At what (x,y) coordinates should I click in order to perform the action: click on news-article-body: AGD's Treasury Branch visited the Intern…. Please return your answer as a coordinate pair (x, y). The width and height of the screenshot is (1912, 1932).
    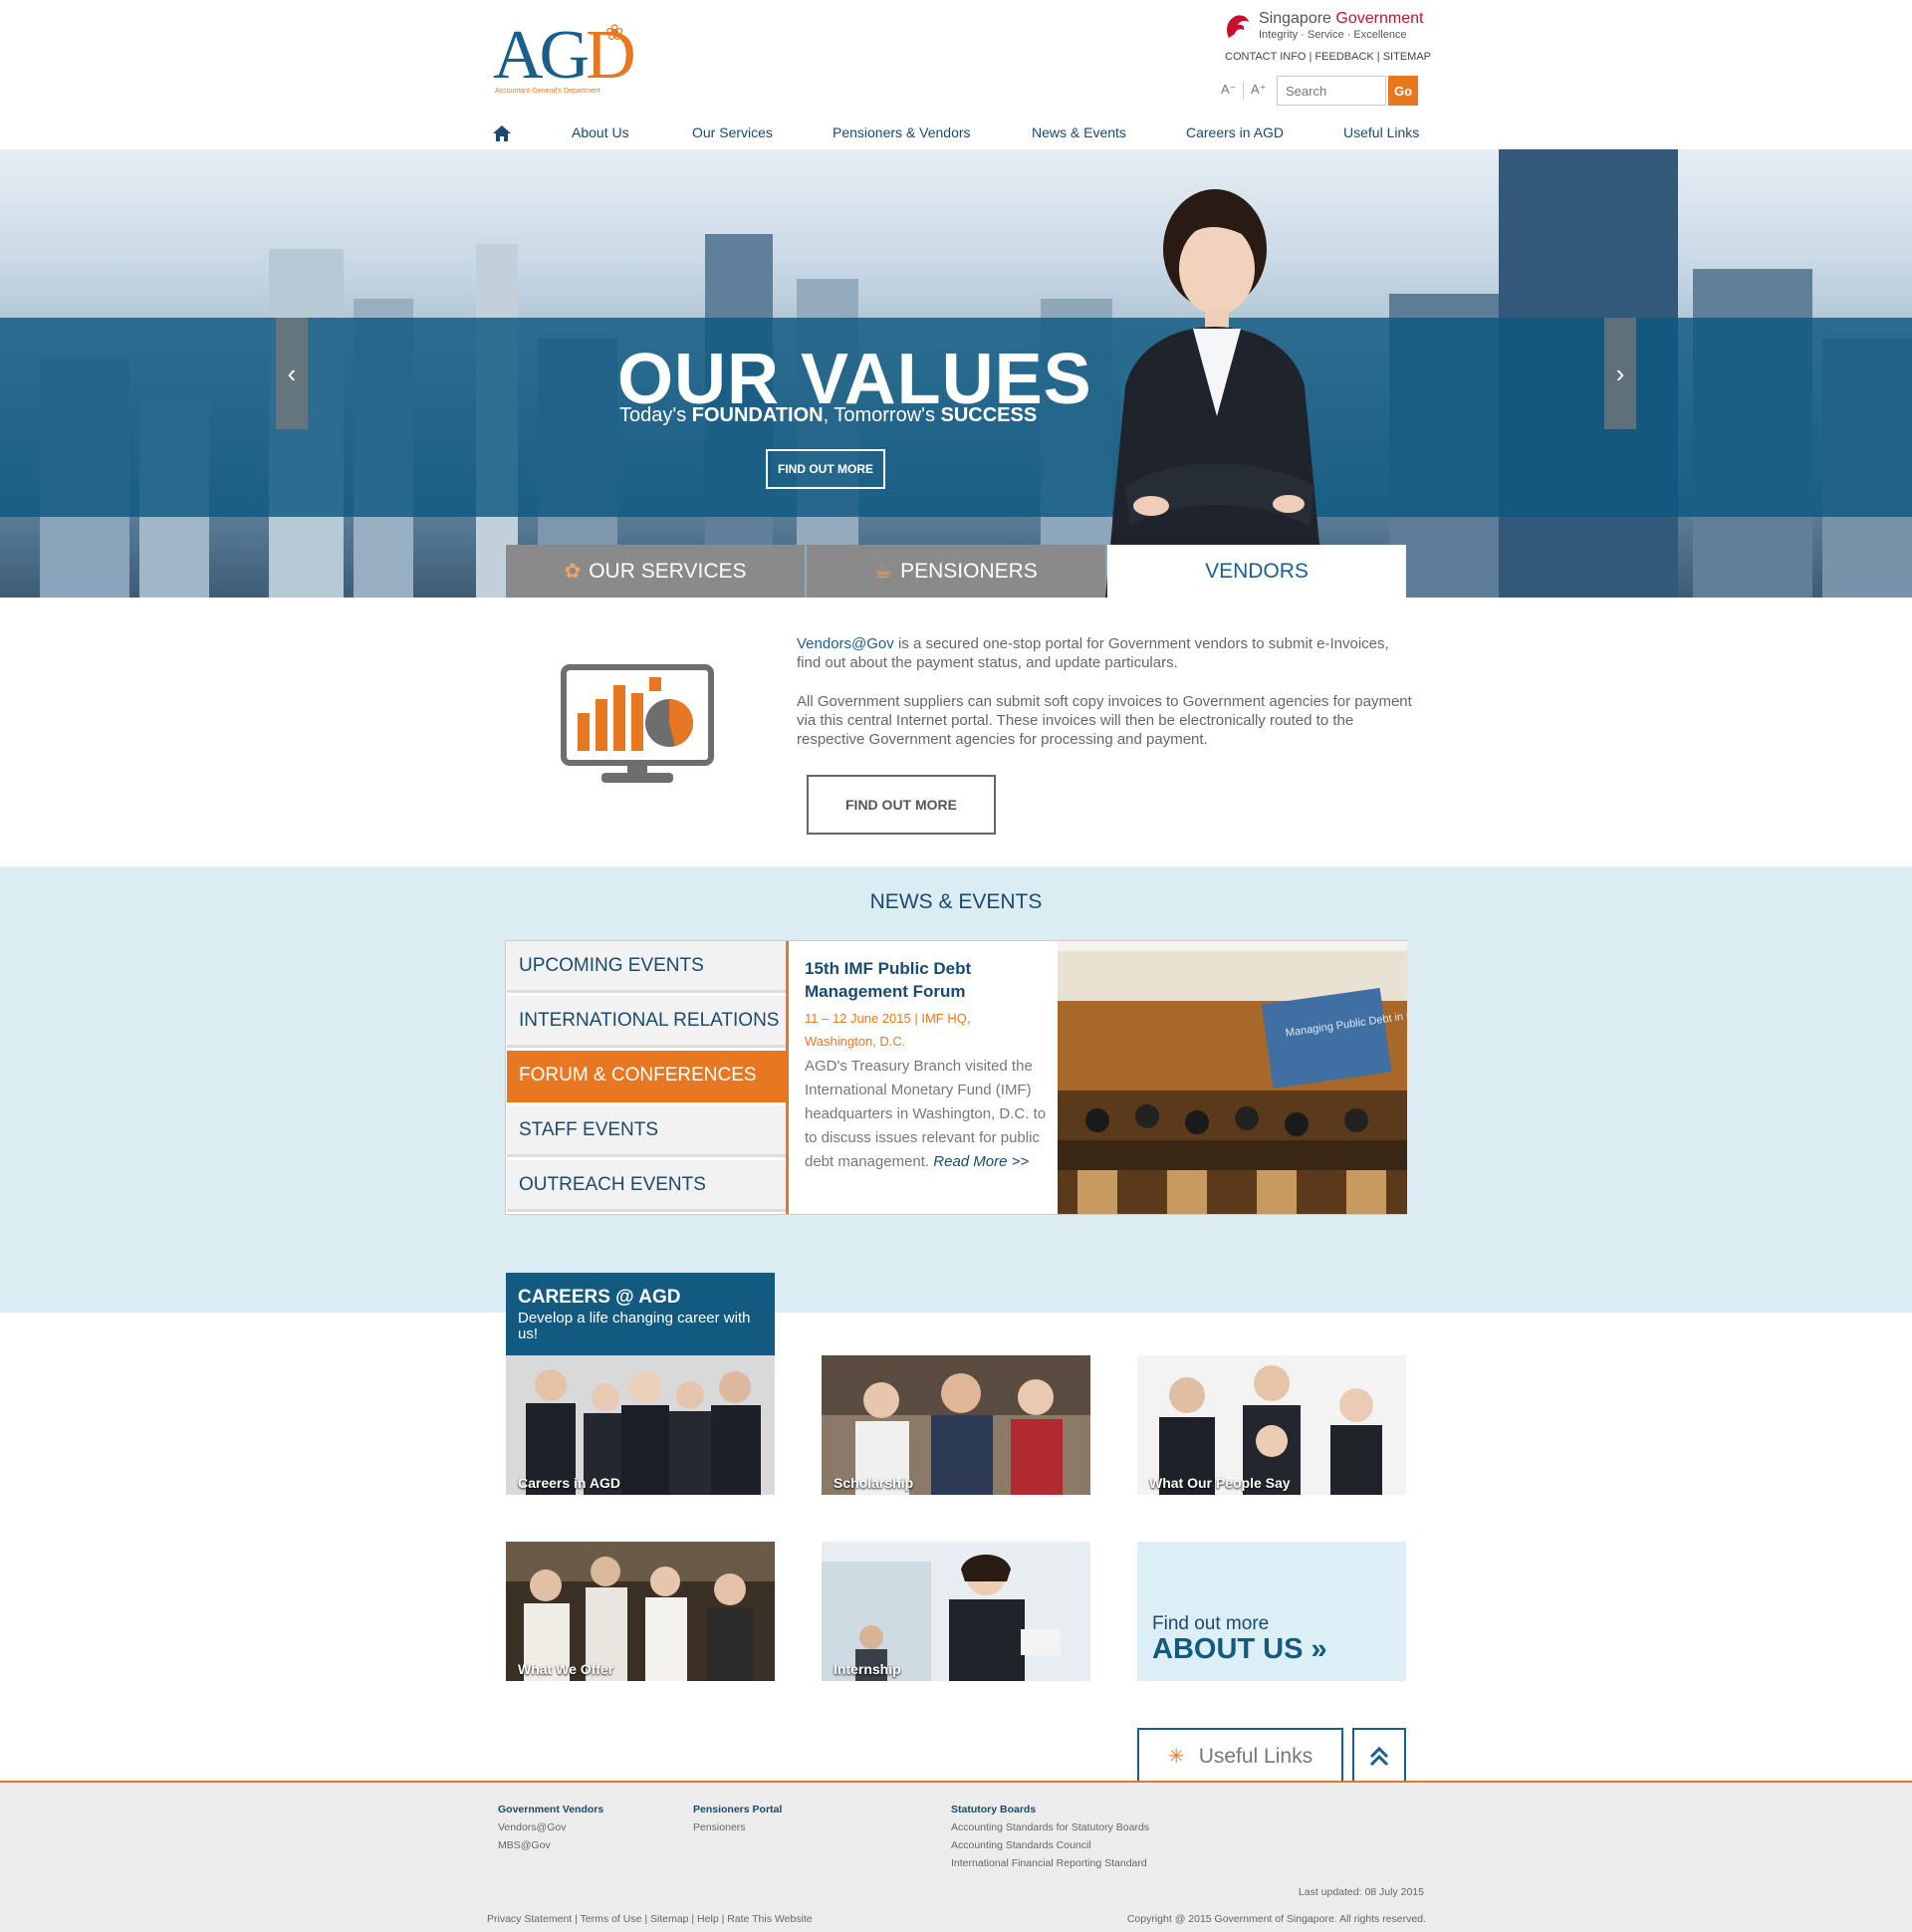
    Looking at the image, I should click on (926, 1114).